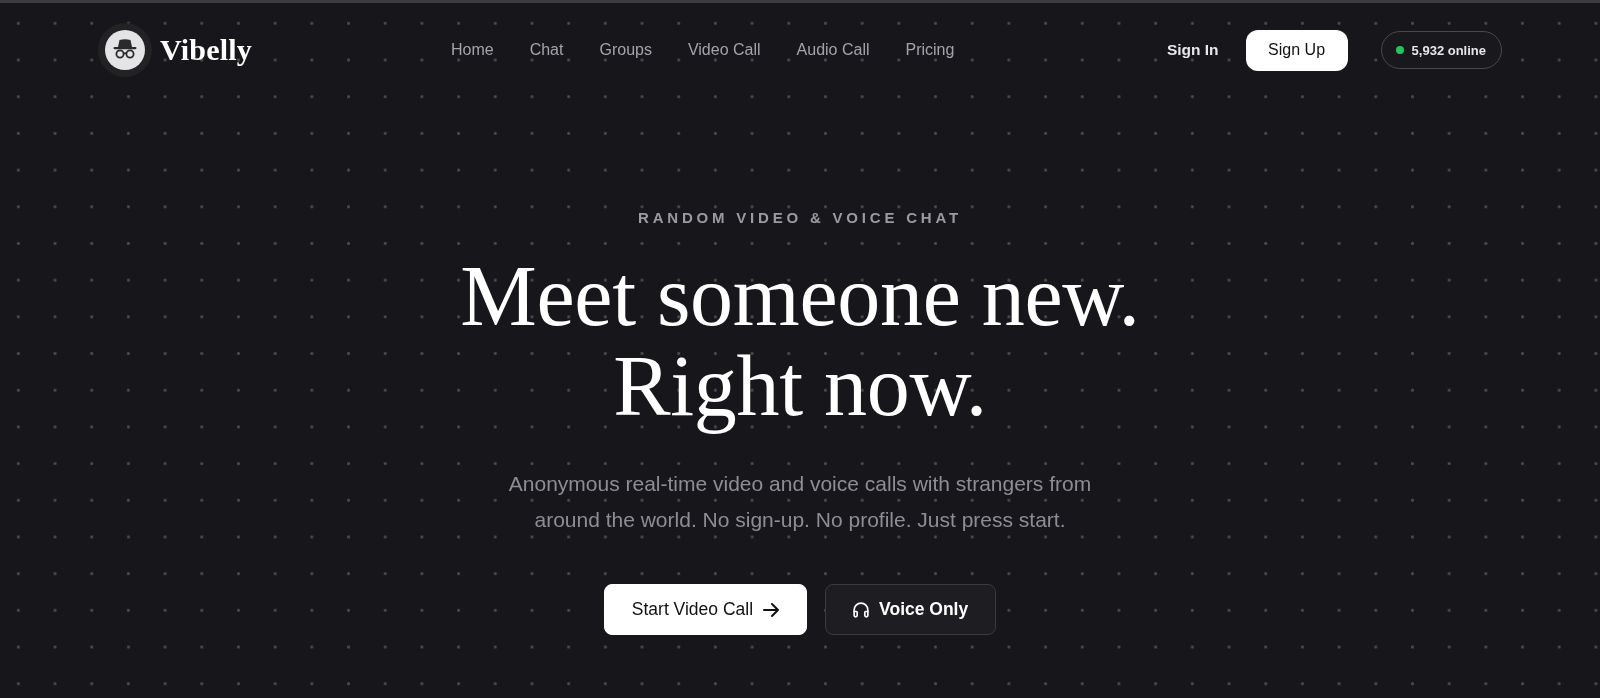  I want to click on headphones-icon, so click(861, 609).